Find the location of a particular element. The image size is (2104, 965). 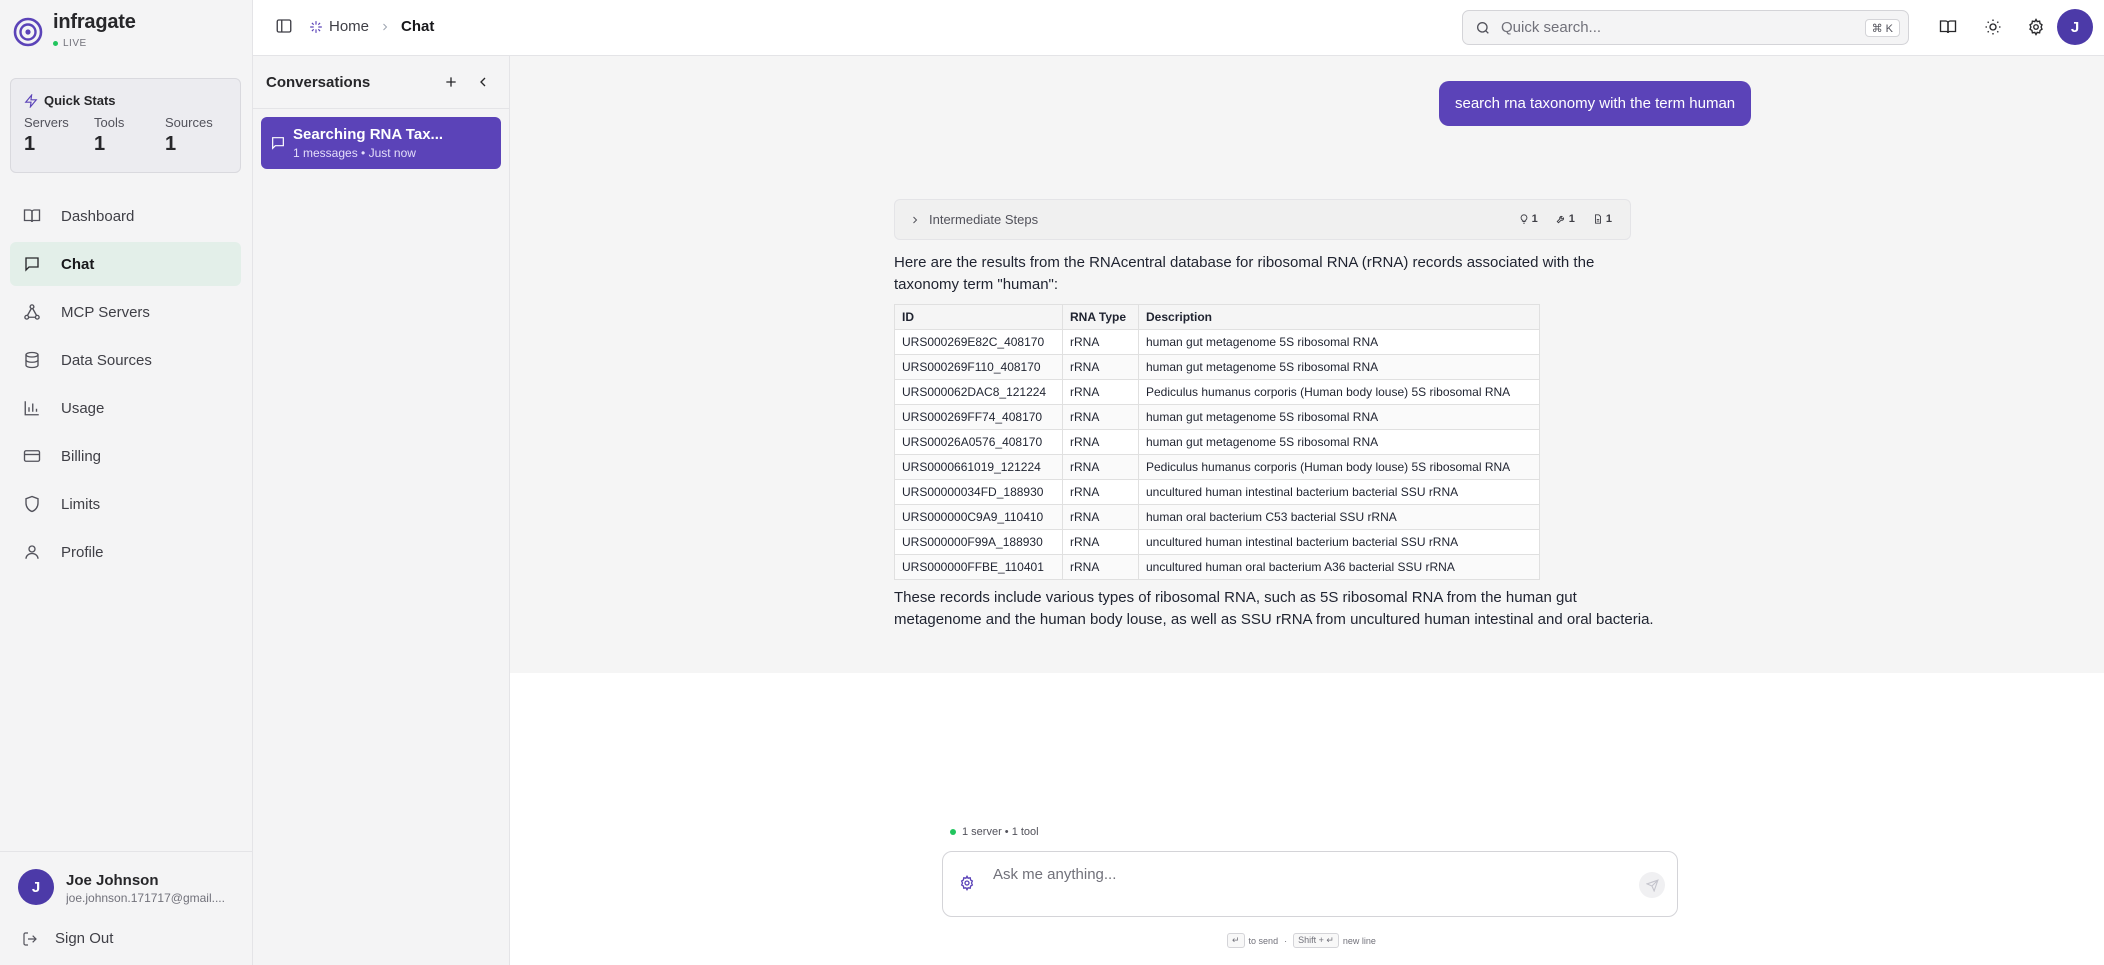

new-conversation-button is located at coordinates (451, 82).